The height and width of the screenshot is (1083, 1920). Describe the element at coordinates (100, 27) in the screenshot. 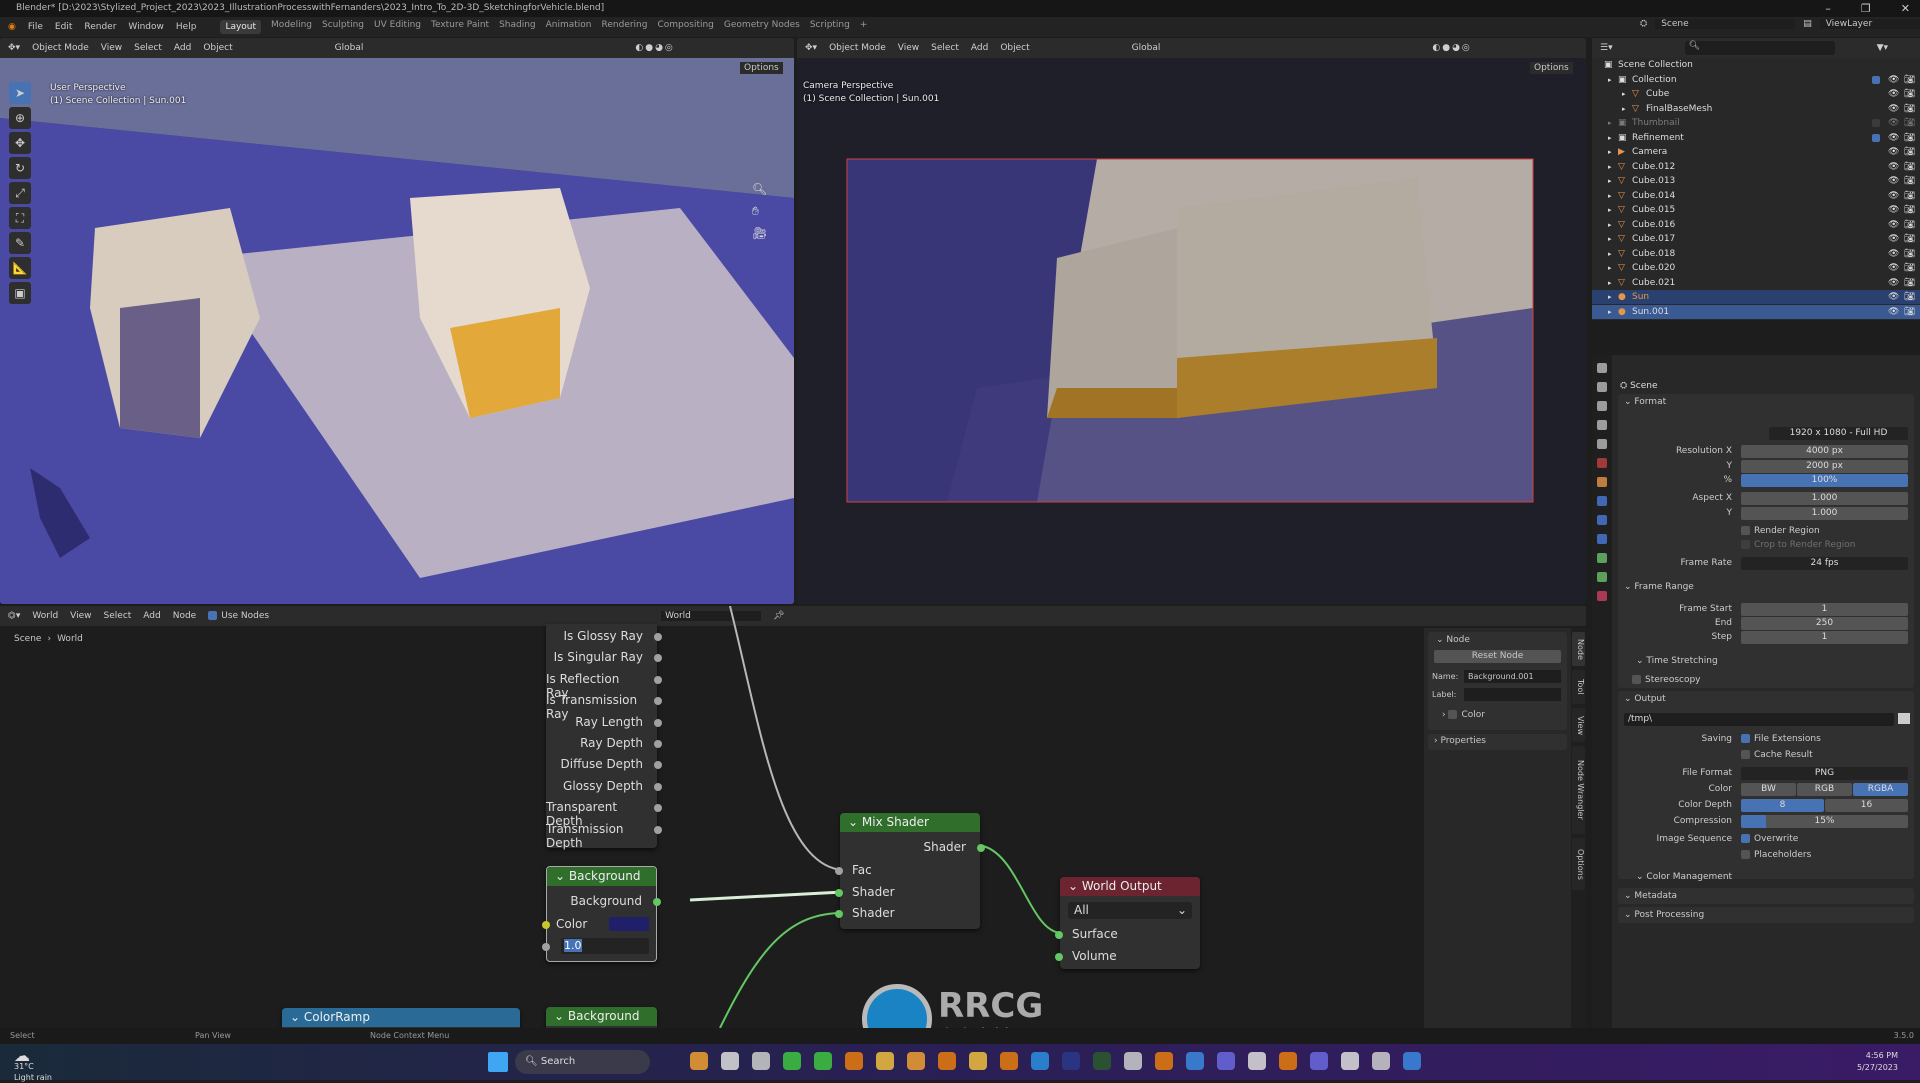

I see `menu-render: Render` at that location.